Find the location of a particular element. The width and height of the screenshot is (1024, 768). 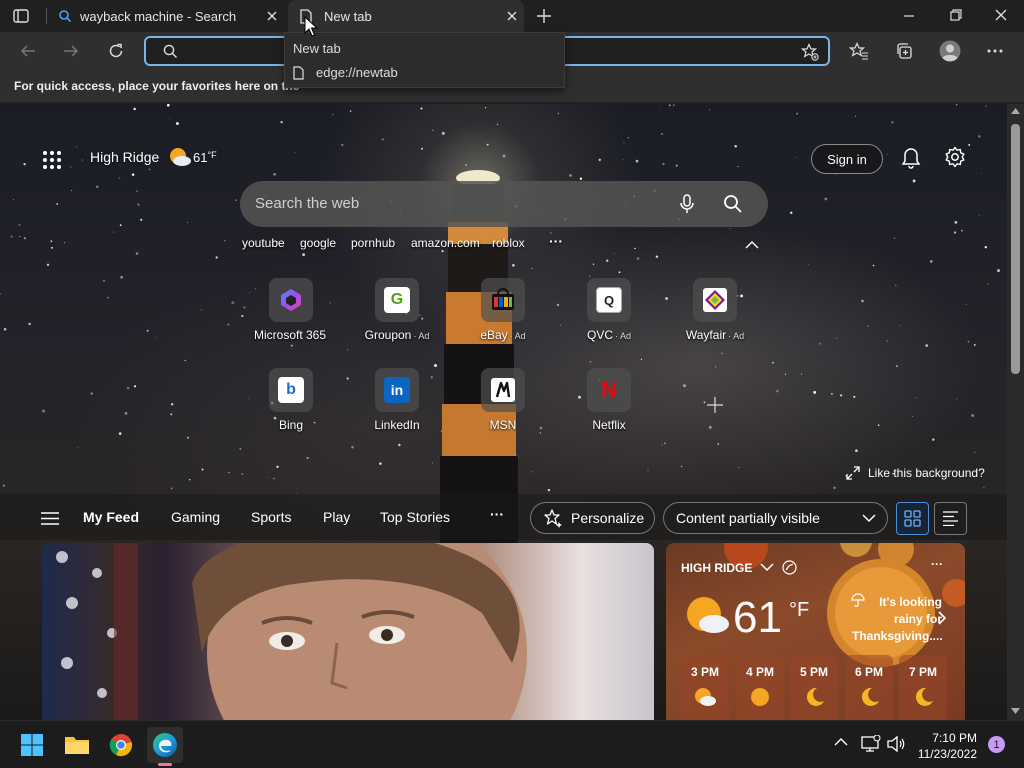

add-shortcut-plus-icon is located at coordinates (715, 405).